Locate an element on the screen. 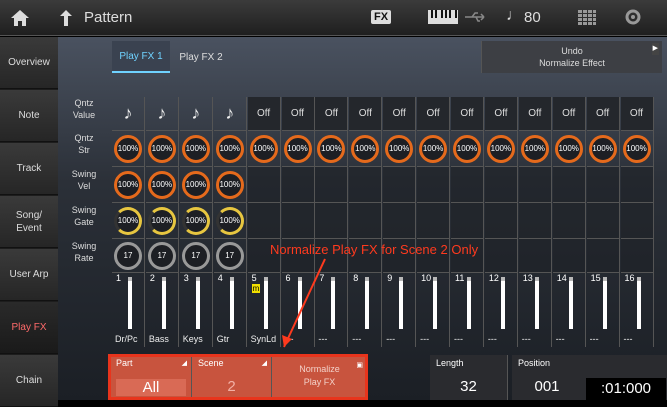  sidebar-item-overview: Overview is located at coordinates (29, 63).